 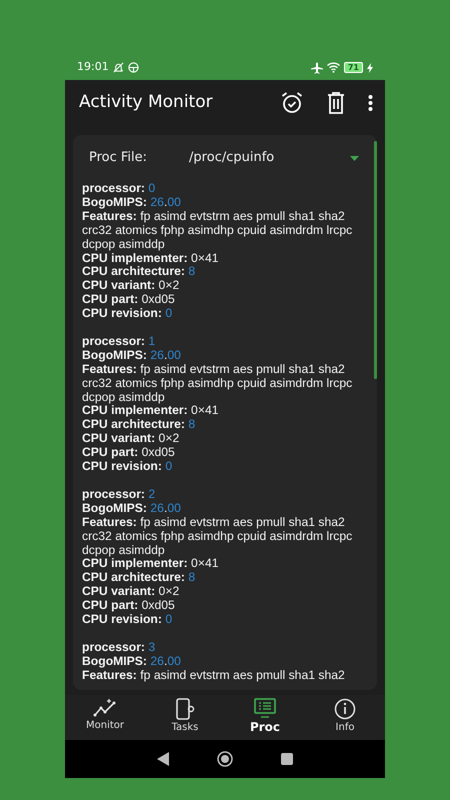 I want to click on scrollbar, so click(x=375, y=260).